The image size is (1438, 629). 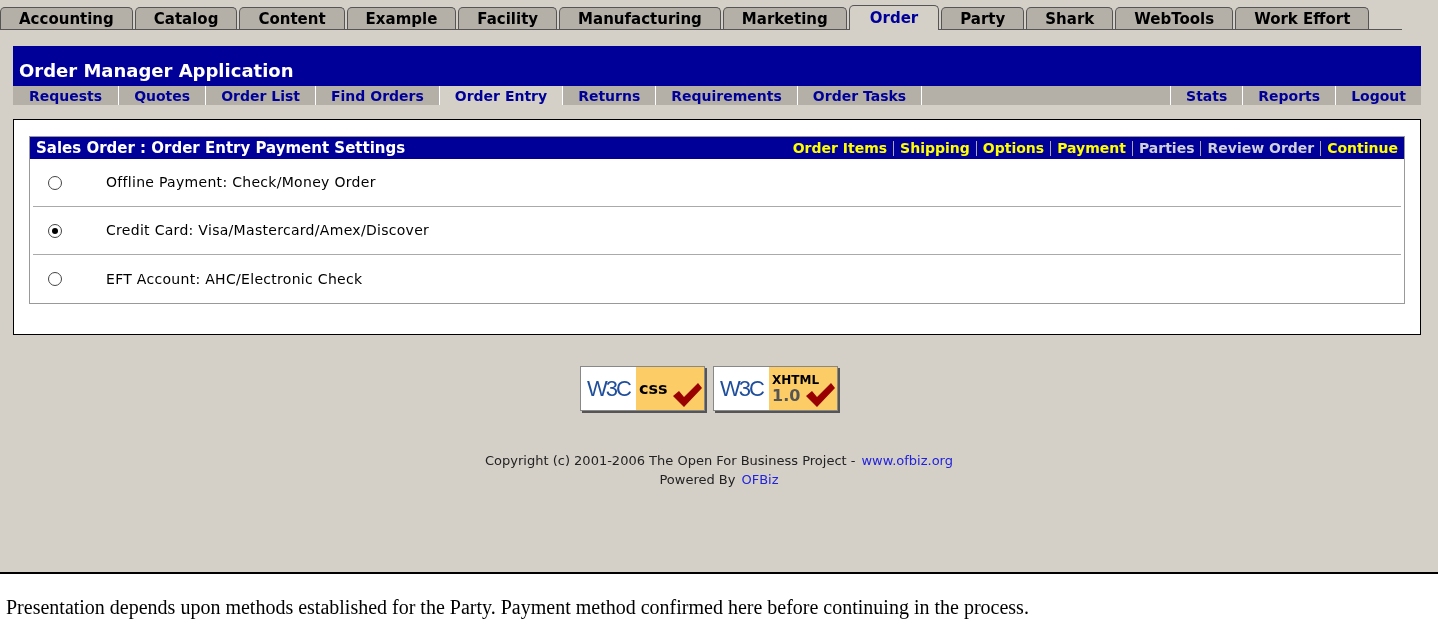 I want to click on powered-by-text: Powered By, so click(x=697, y=480).